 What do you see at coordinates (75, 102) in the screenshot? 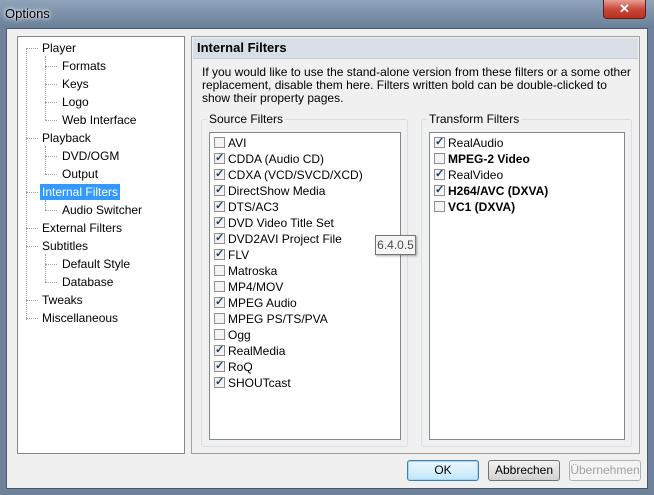
I see `tree-item-logo: Logo` at bounding box center [75, 102].